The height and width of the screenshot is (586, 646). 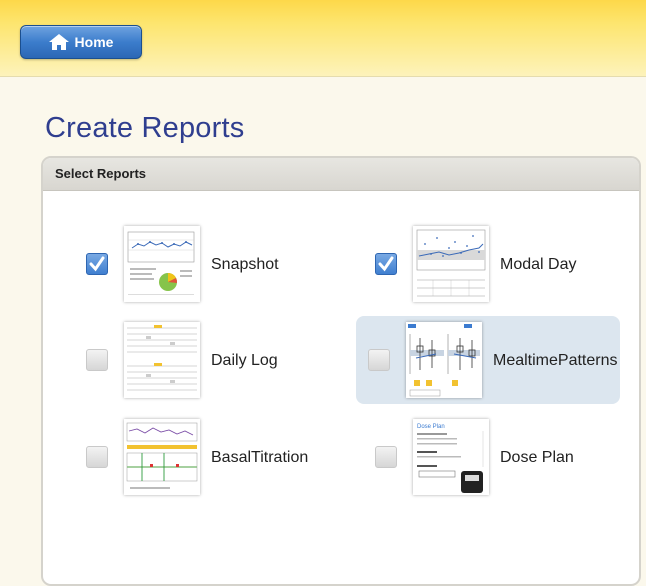 I want to click on report-option-daily-log: Daily Log, so click(x=183, y=360).